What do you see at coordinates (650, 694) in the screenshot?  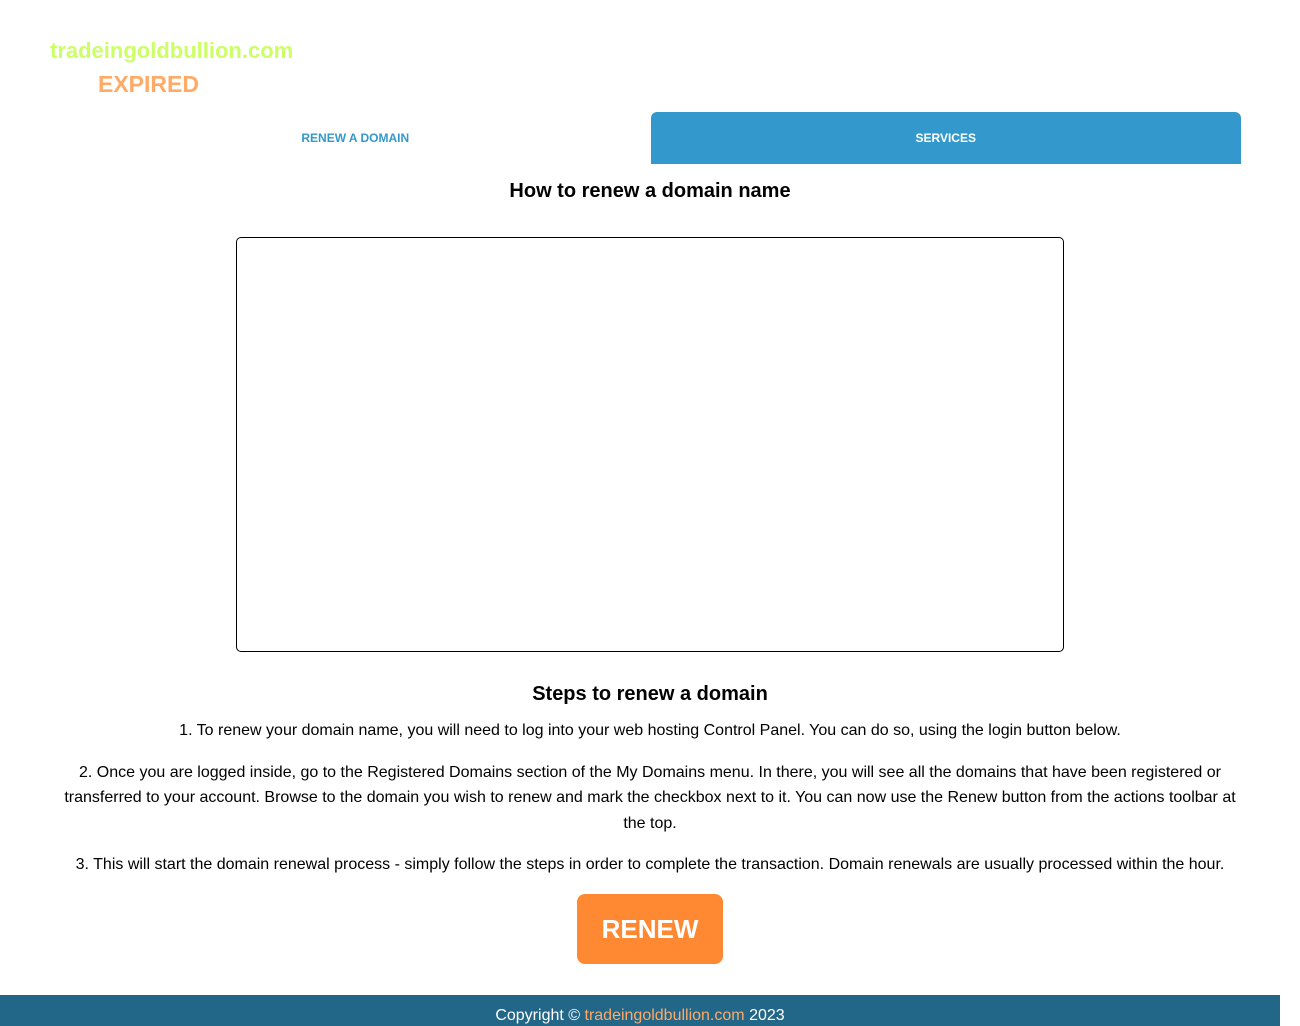 I see `steps-title: Steps to renew a domain` at bounding box center [650, 694].